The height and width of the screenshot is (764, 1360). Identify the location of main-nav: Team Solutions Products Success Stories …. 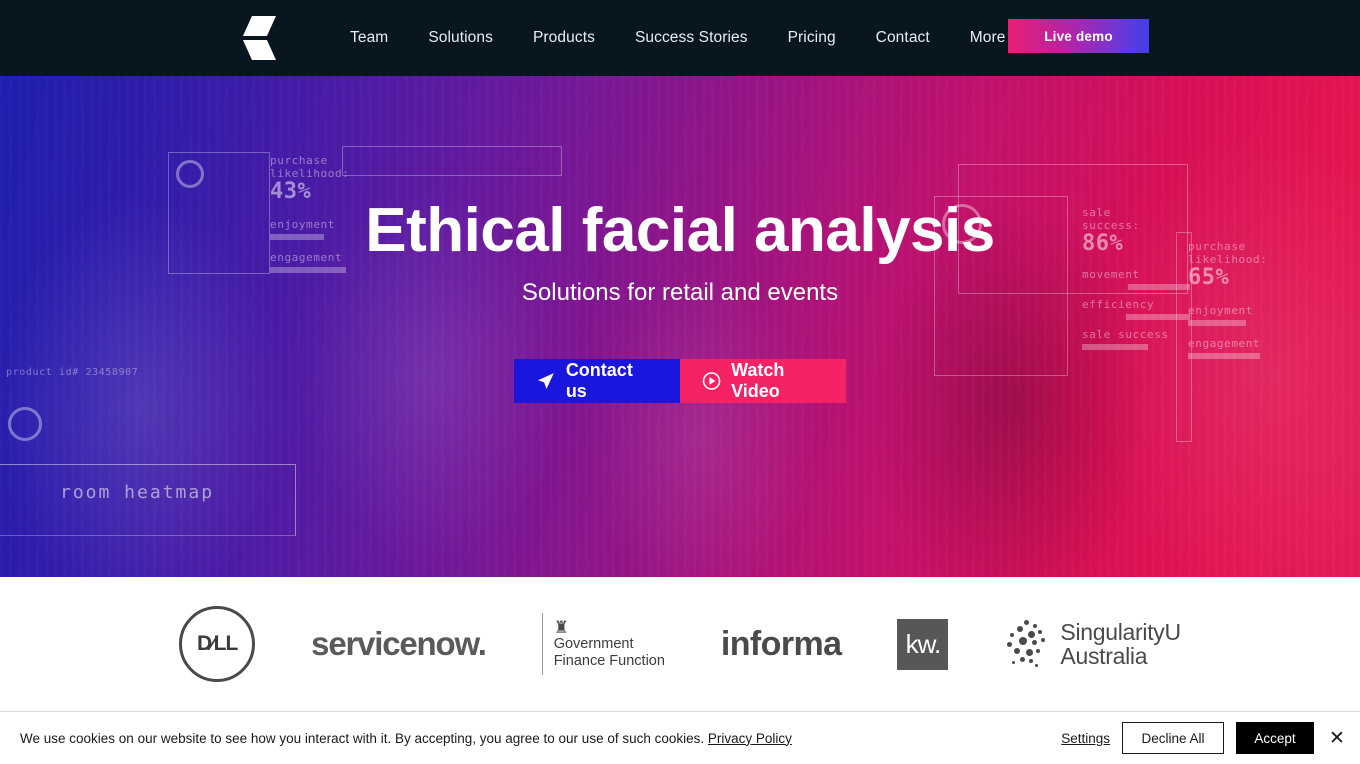
(678, 38).